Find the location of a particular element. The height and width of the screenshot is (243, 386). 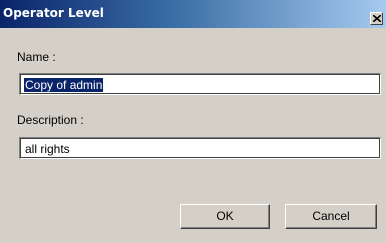

cancel-button: Cancel is located at coordinates (331, 216).